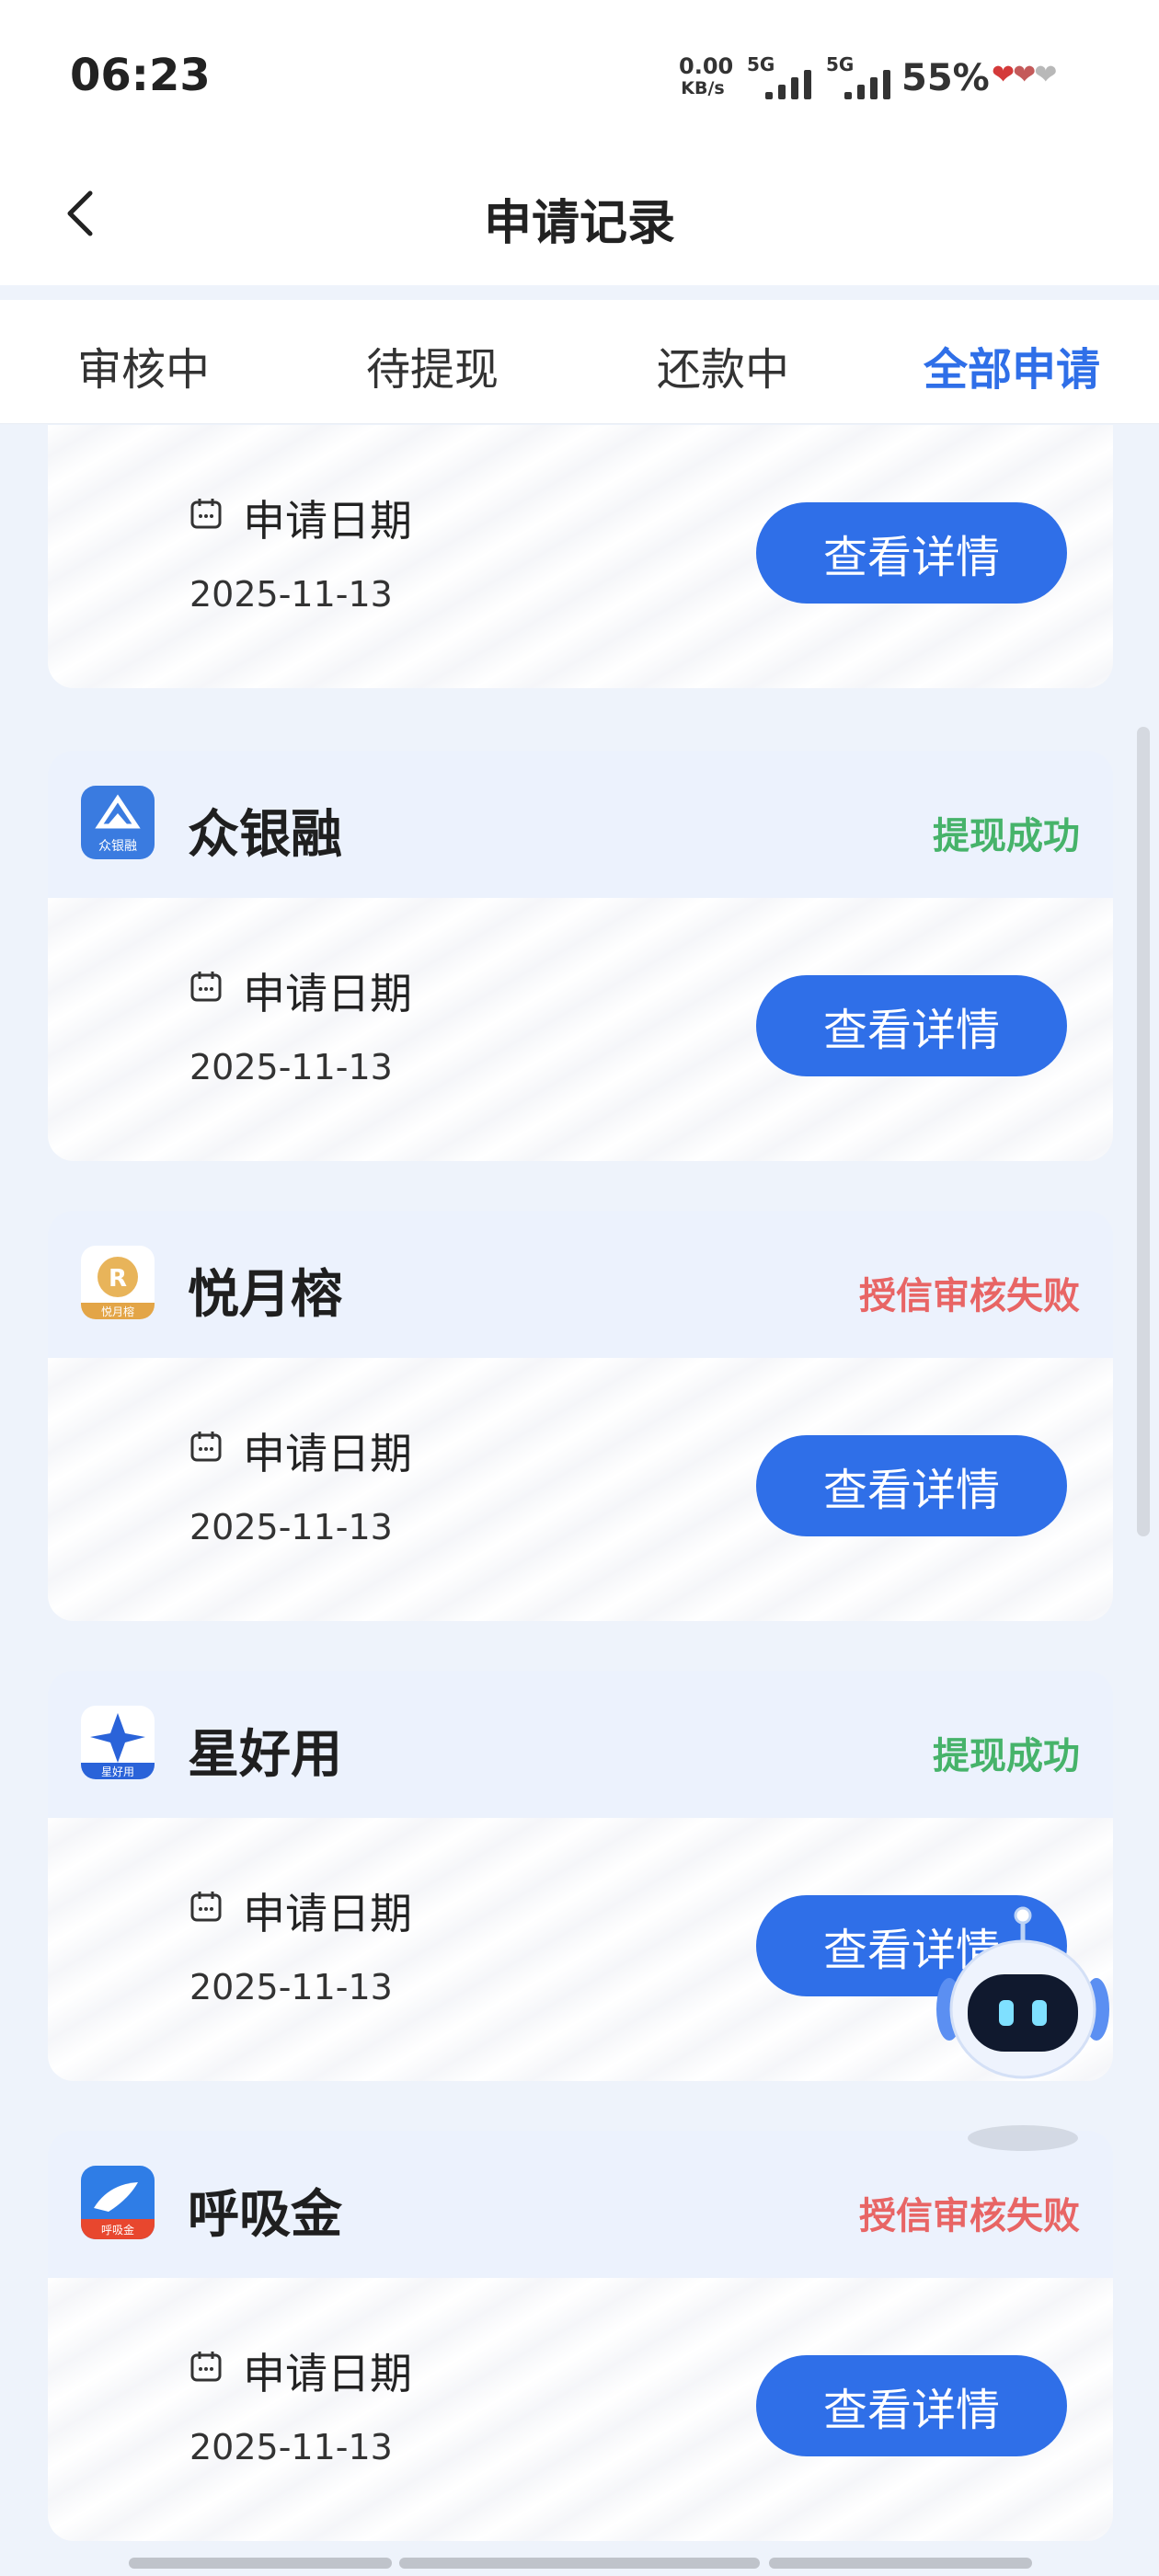 This screenshot has width=1159, height=2576. What do you see at coordinates (580, 2204) in the screenshot?
I see `card-header: 呼吸金 呼吸金 授信审核失败` at bounding box center [580, 2204].